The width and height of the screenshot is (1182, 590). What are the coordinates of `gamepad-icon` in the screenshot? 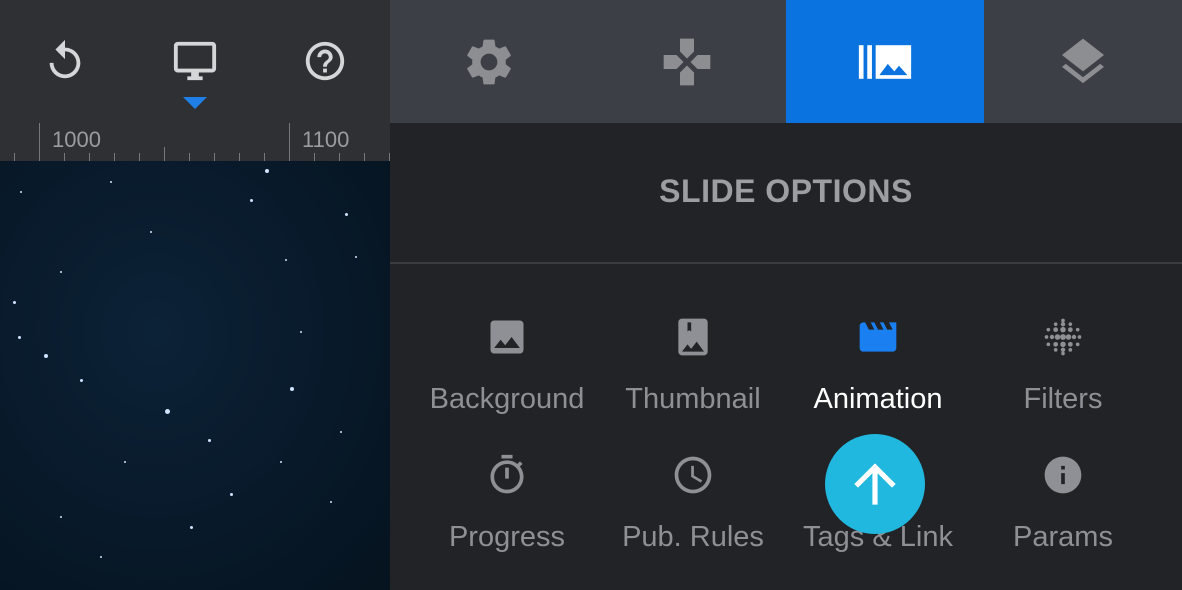 It's located at (687, 61).